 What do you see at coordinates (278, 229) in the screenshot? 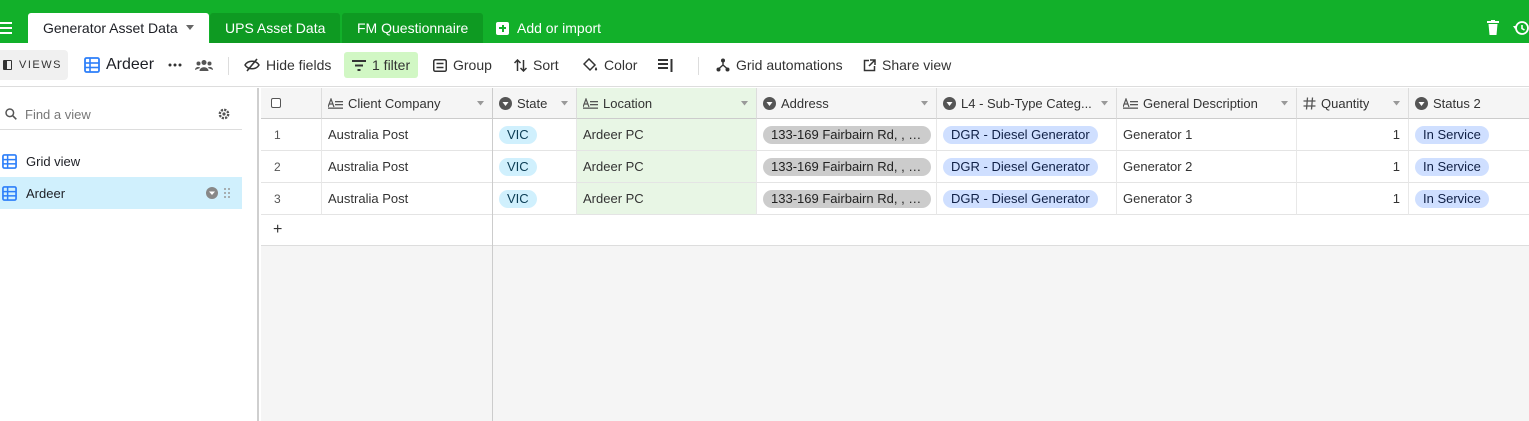
I see `plus-icon: +` at bounding box center [278, 229].